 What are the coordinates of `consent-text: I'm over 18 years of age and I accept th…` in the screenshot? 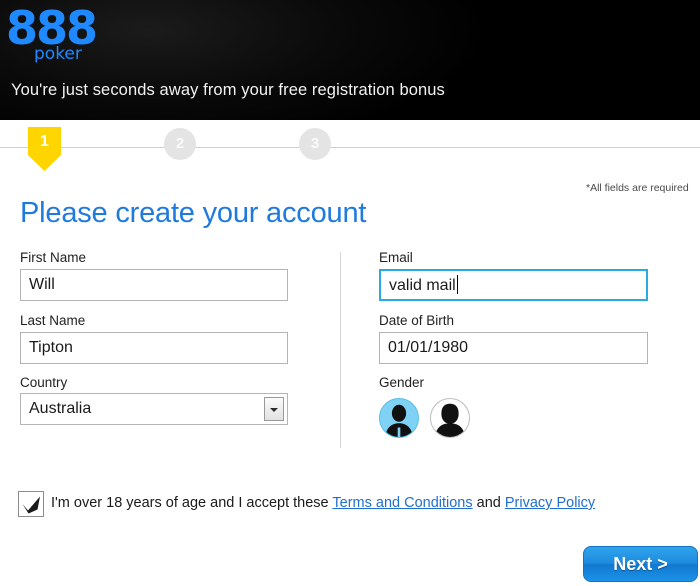 It's located at (323, 503).